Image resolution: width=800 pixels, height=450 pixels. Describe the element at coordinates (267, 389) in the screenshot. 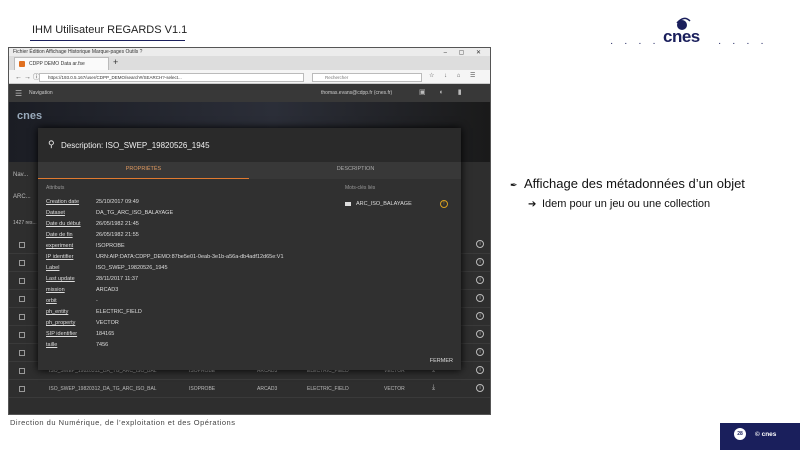

I see `row-mission: ARCAD3` at that location.